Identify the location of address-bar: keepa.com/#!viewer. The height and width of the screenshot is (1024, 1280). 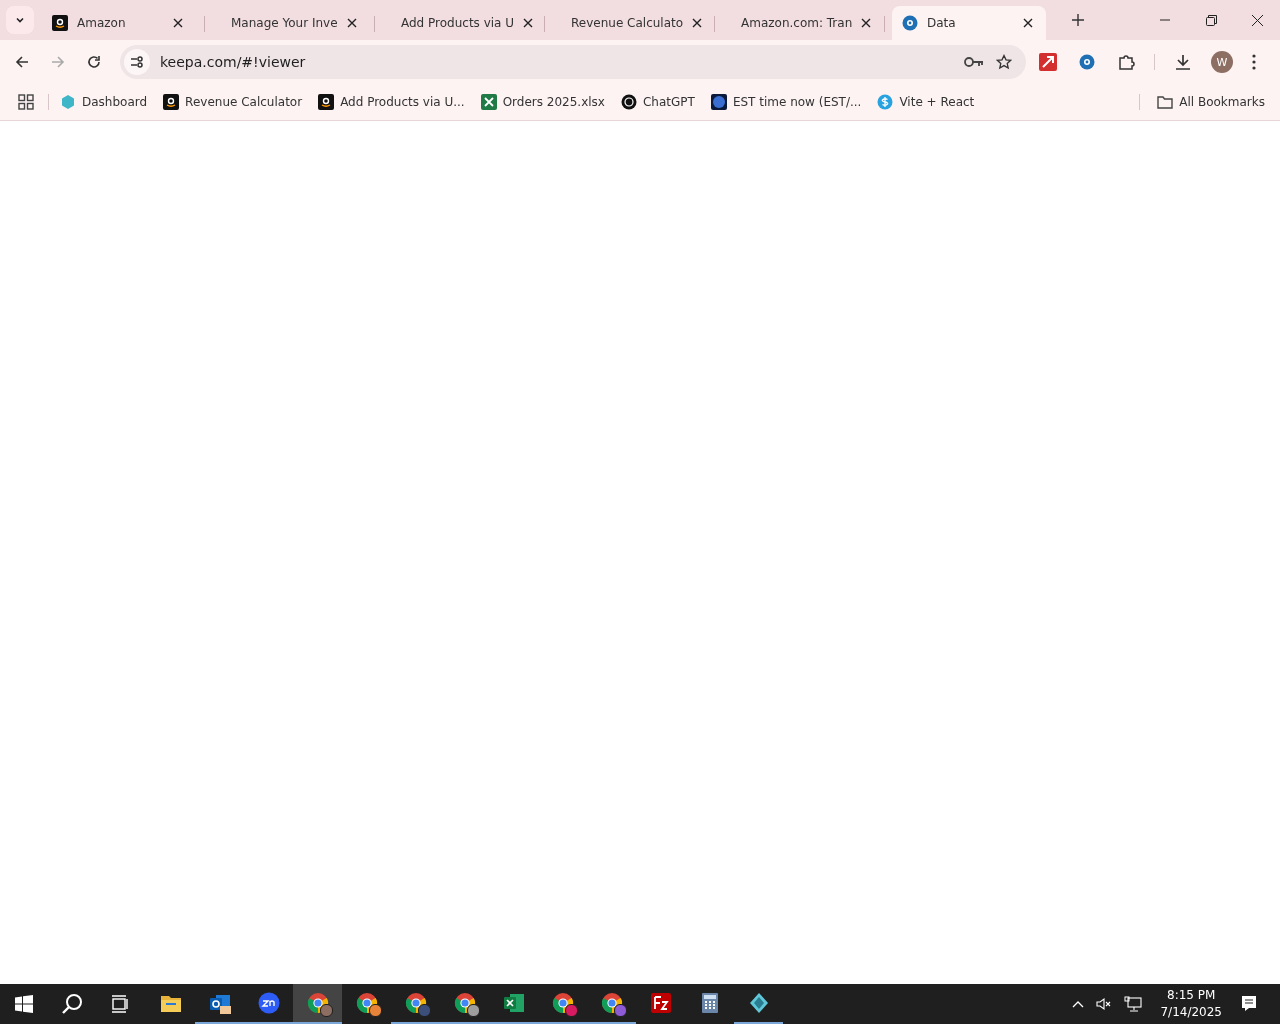
(573, 62).